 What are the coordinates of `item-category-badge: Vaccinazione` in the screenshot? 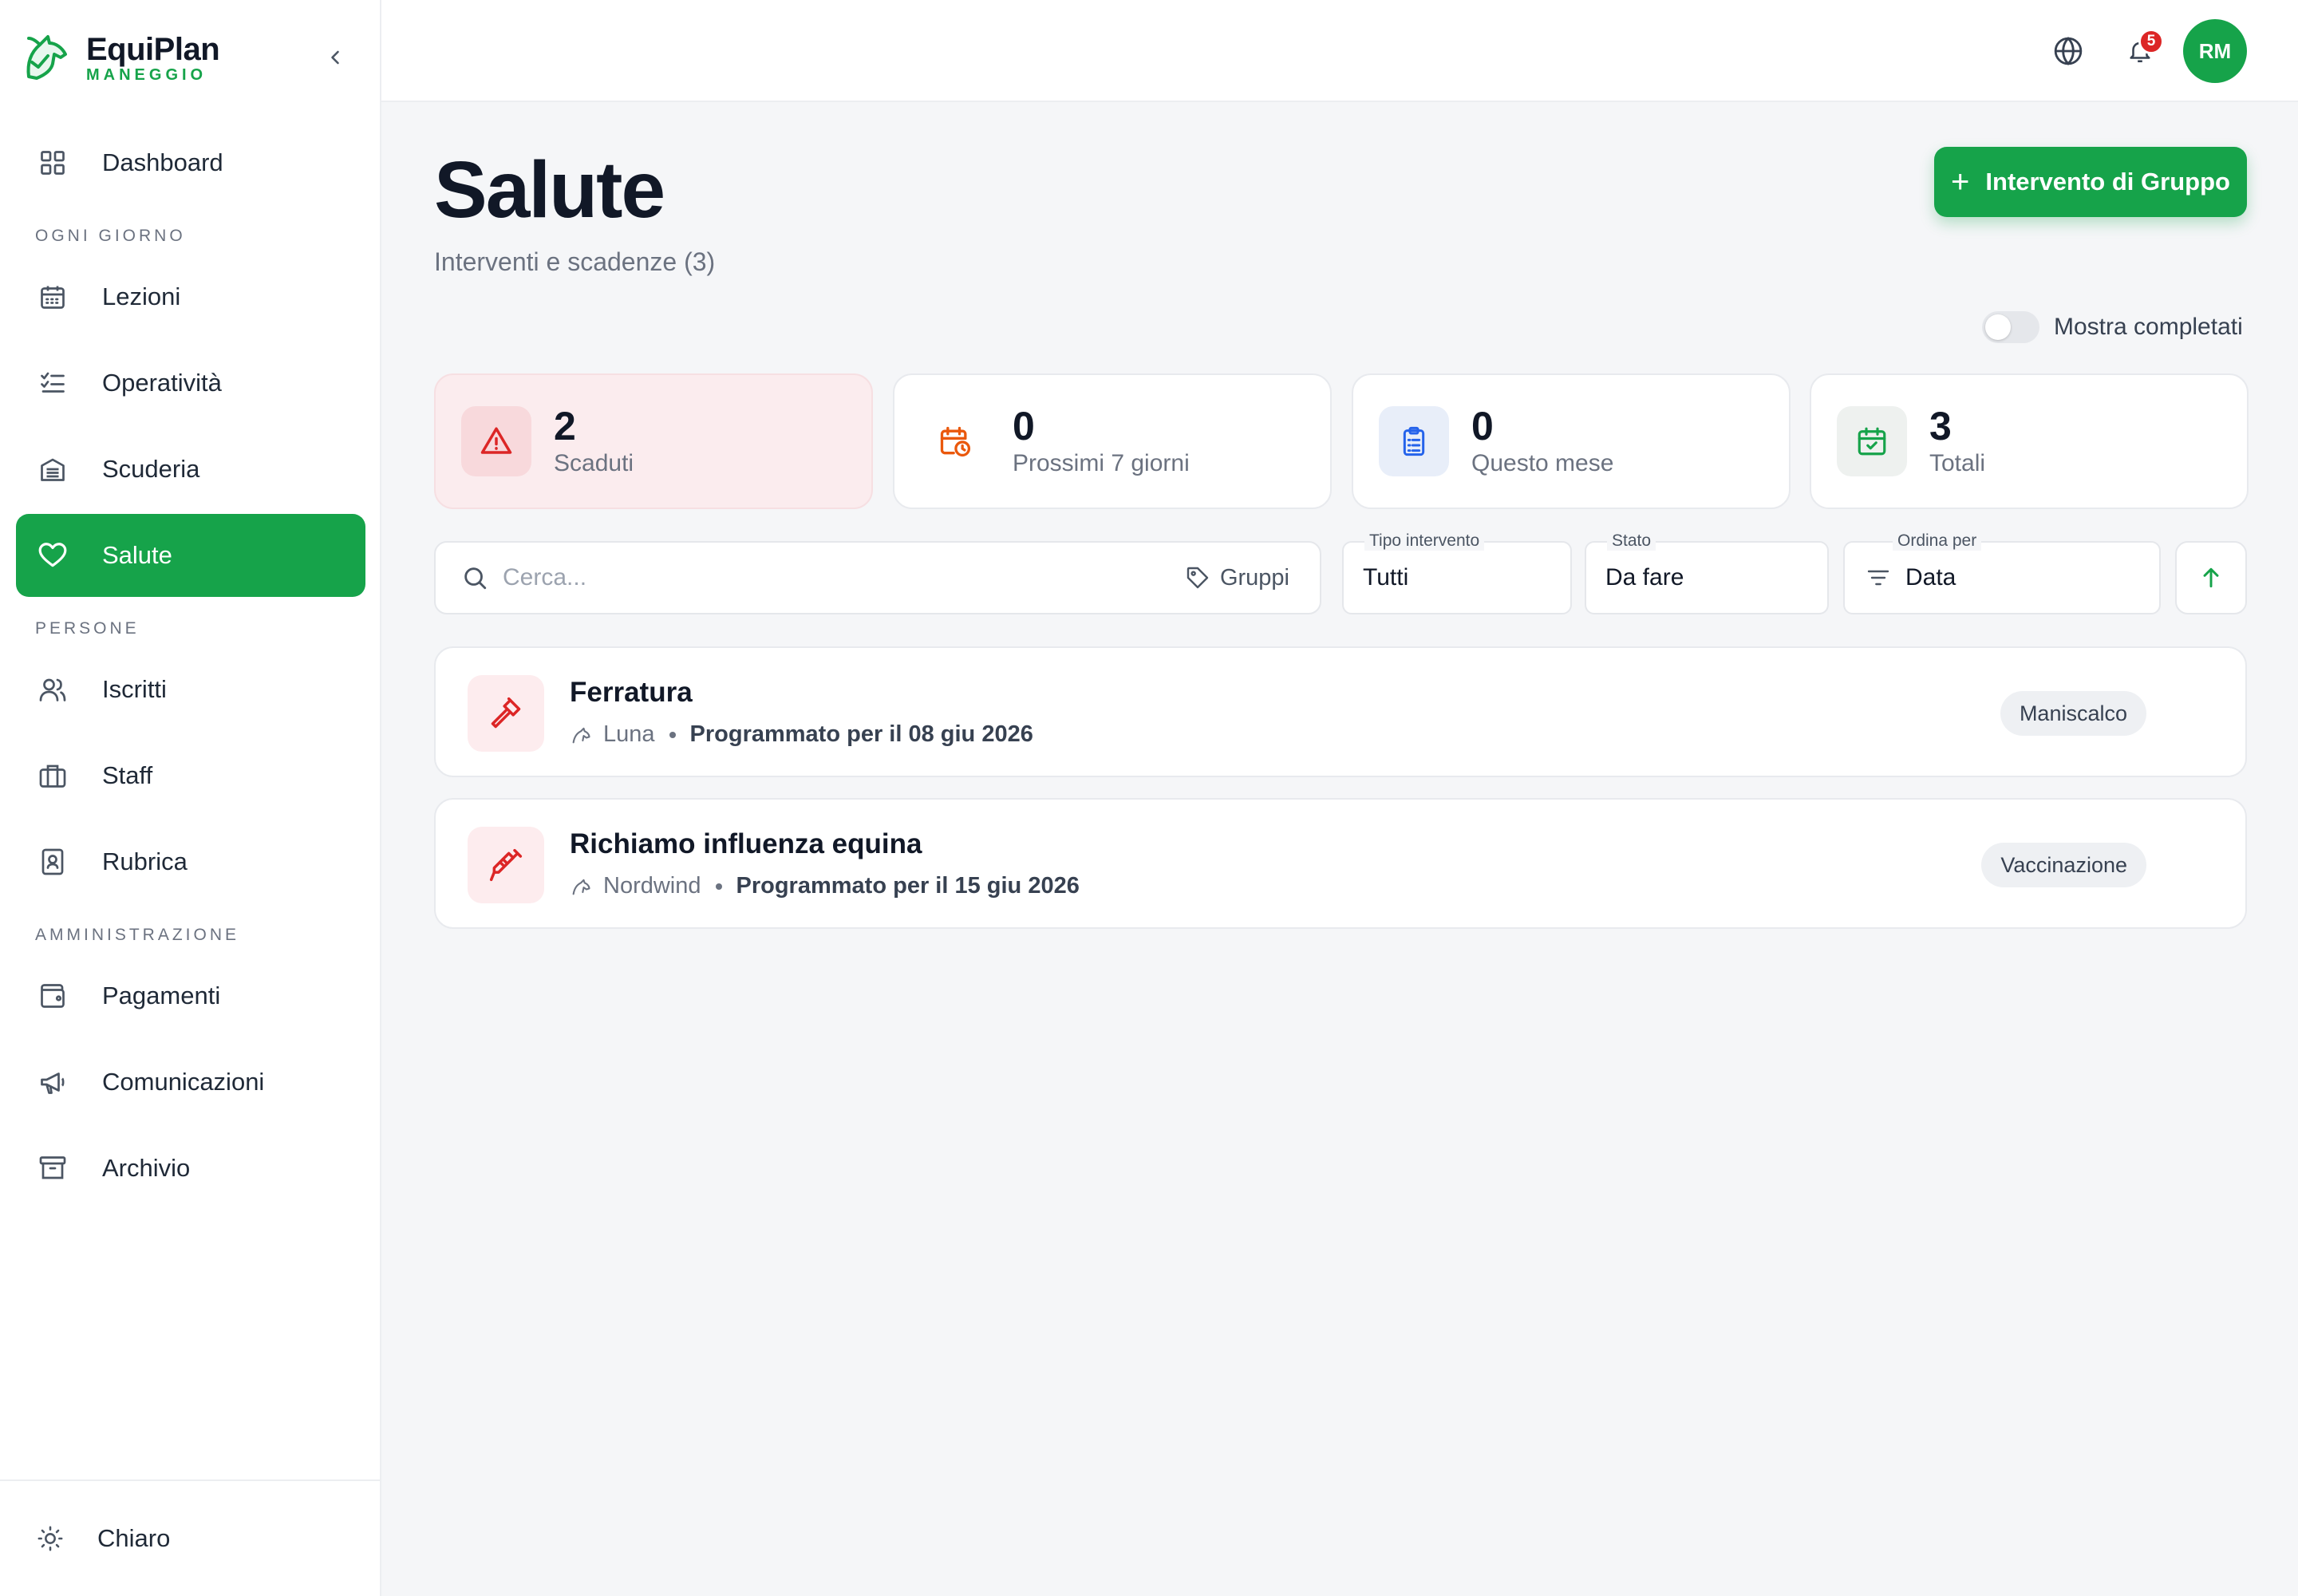 It's located at (2064, 865).